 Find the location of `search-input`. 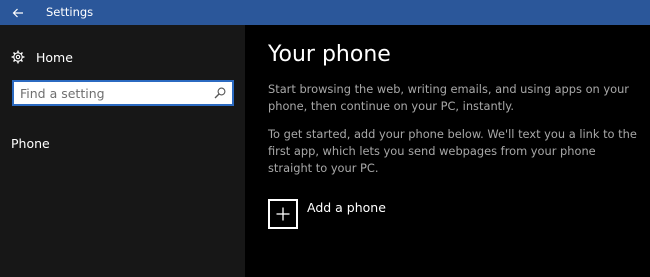

search-input is located at coordinates (110, 93).